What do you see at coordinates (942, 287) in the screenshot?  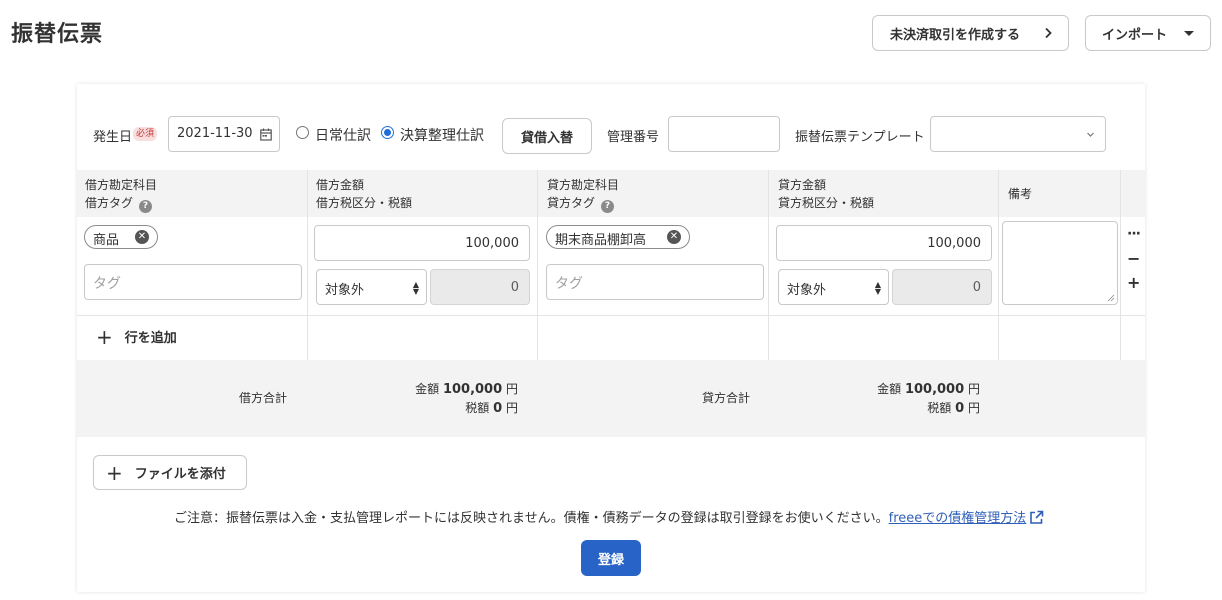 I see `credit-tax-amount: 0` at bounding box center [942, 287].